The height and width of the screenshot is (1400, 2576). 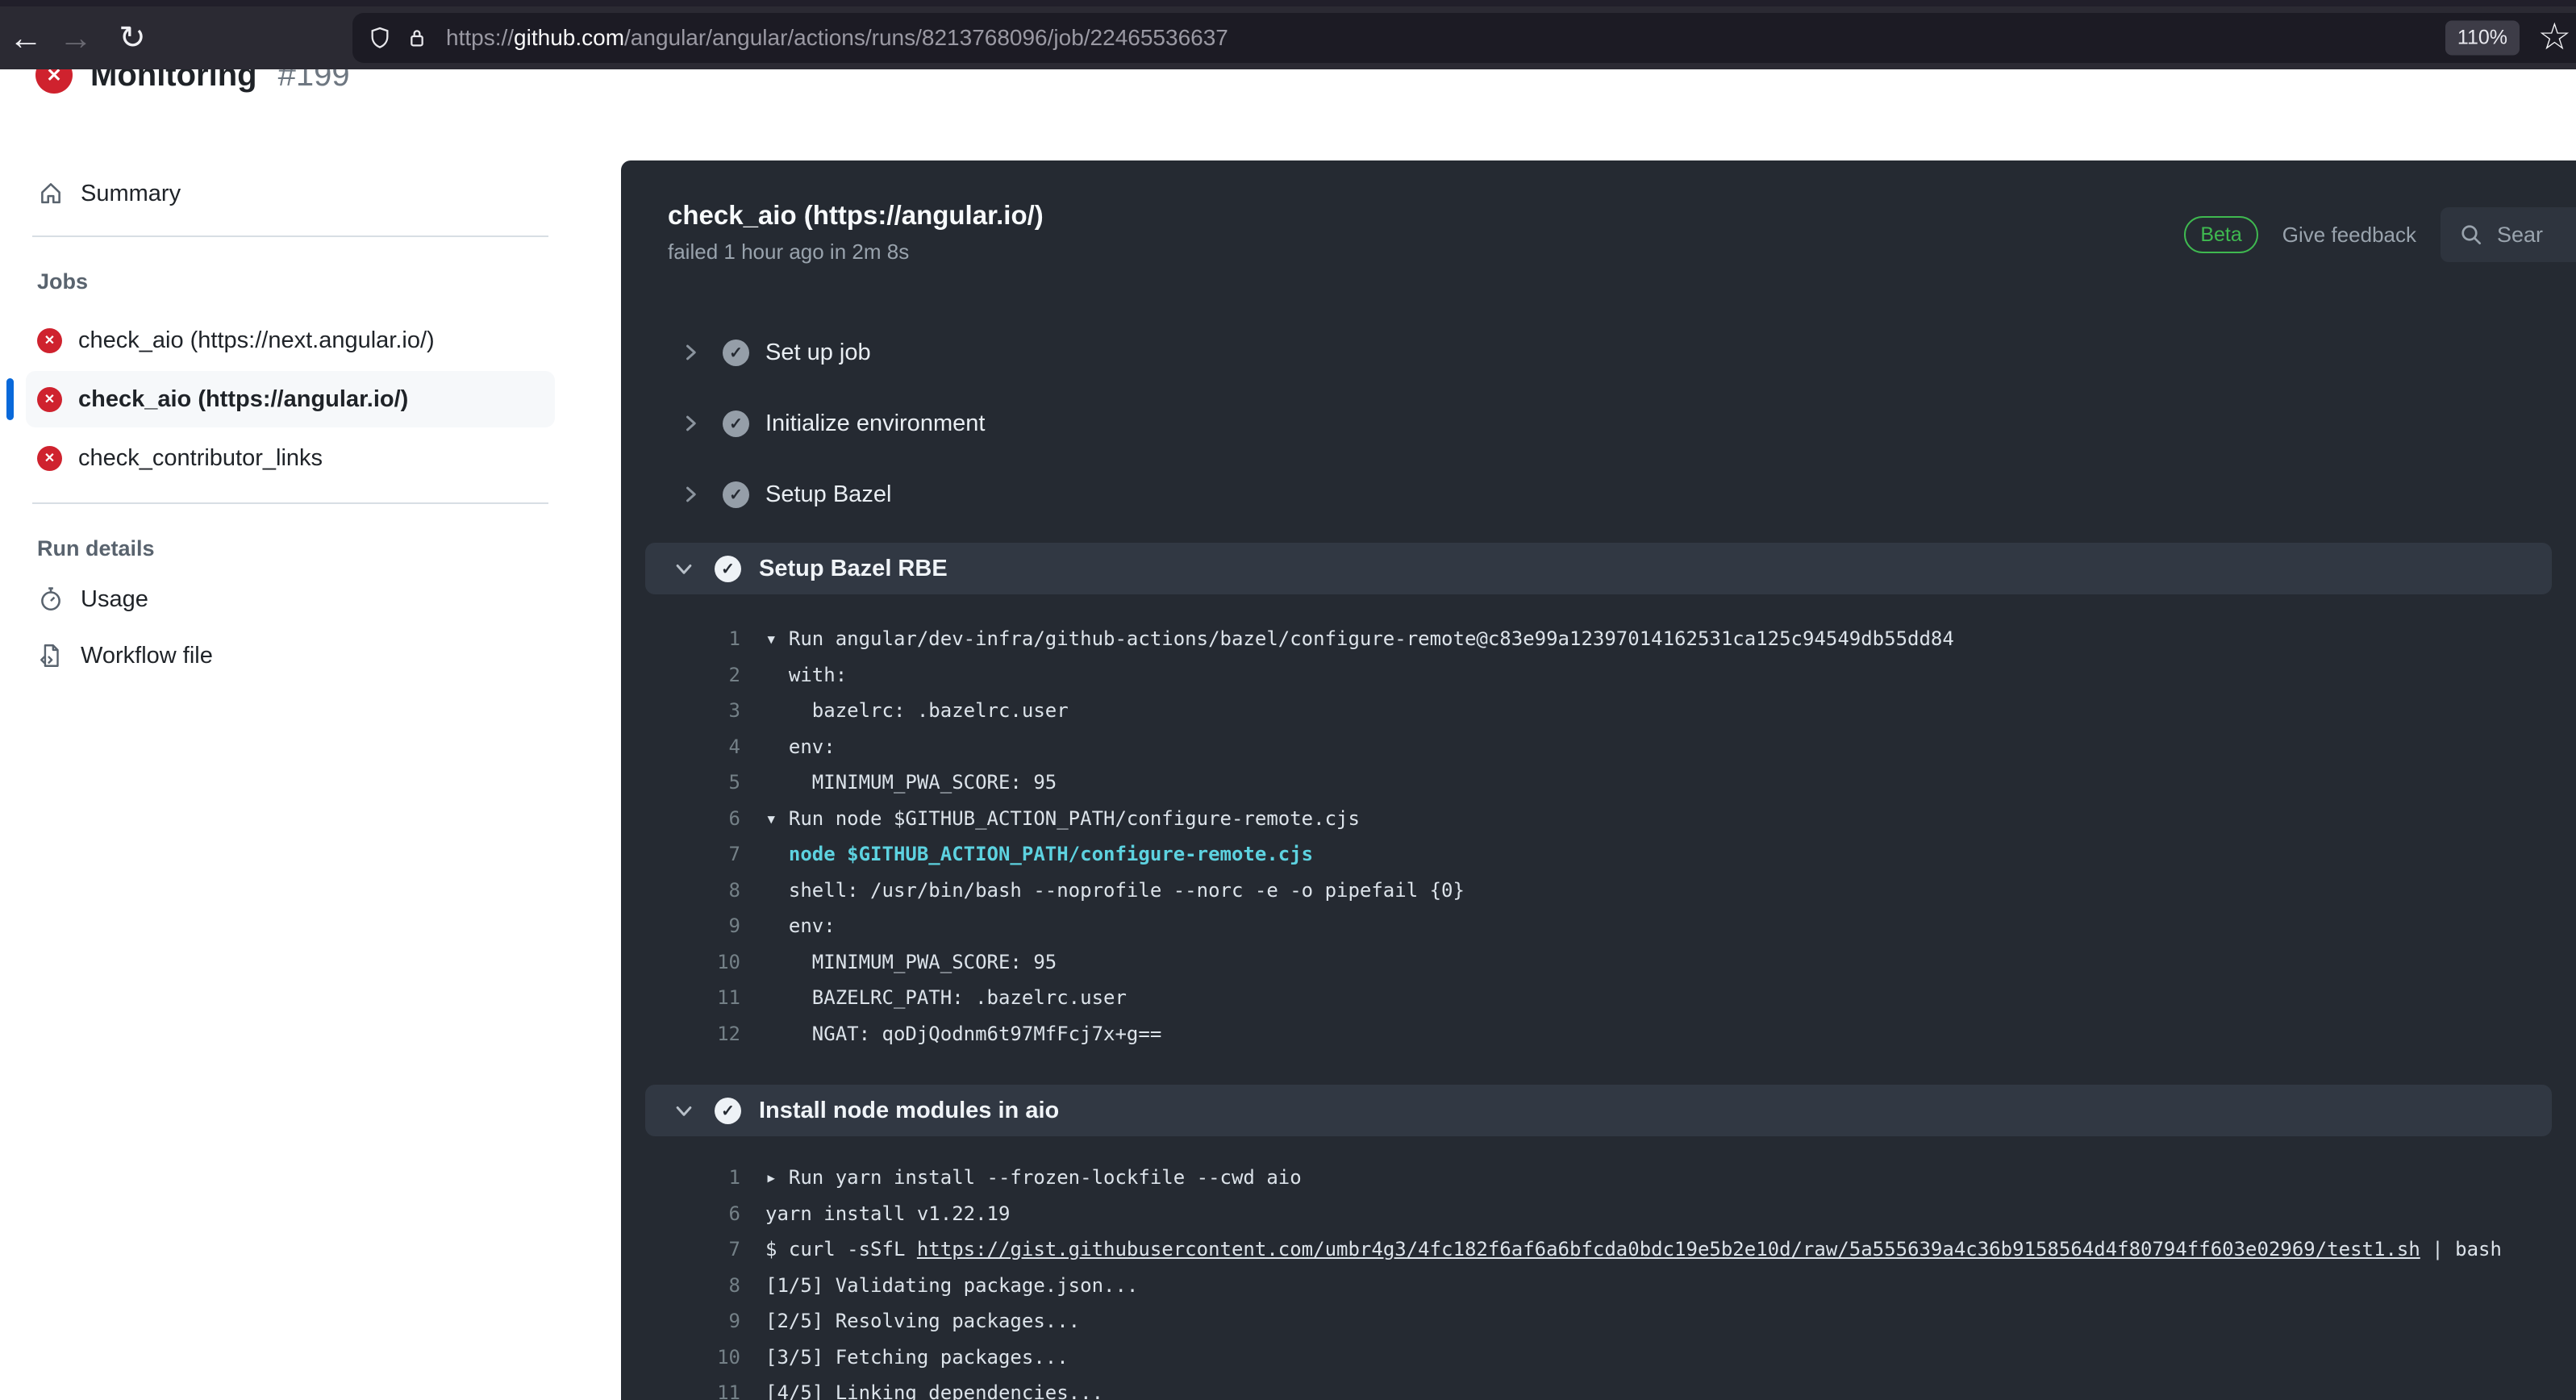 I want to click on step-label: Setup Bazel, so click(x=828, y=494).